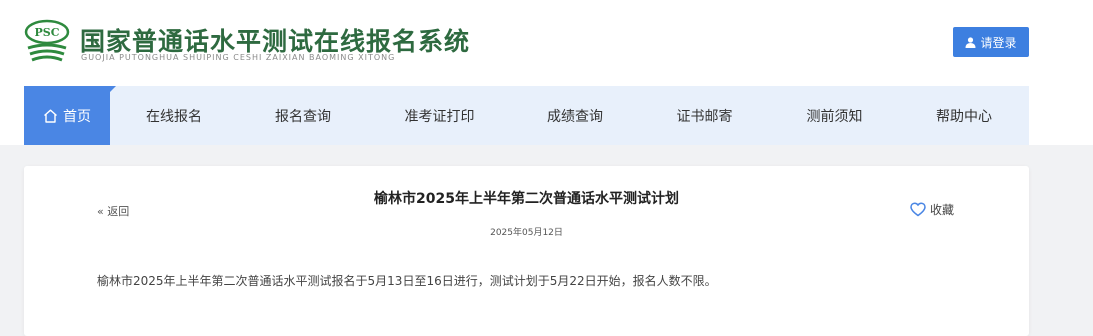 The width and height of the screenshot is (1093, 336). Describe the element at coordinates (998, 42) in the screenshot. I see `login-button-label: 请登录` at that location.